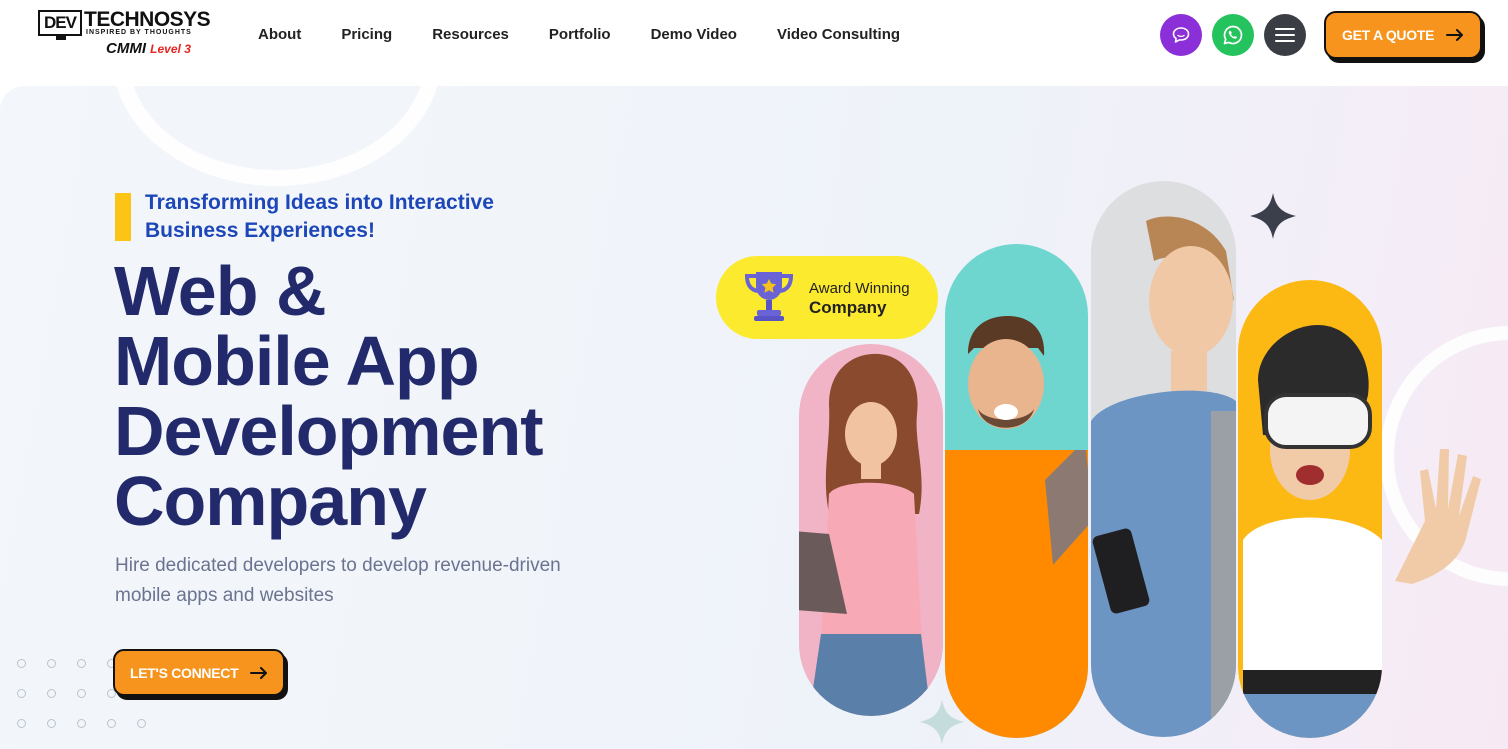  I want to click on hamburger-menu-icon, so click(1285, 35).